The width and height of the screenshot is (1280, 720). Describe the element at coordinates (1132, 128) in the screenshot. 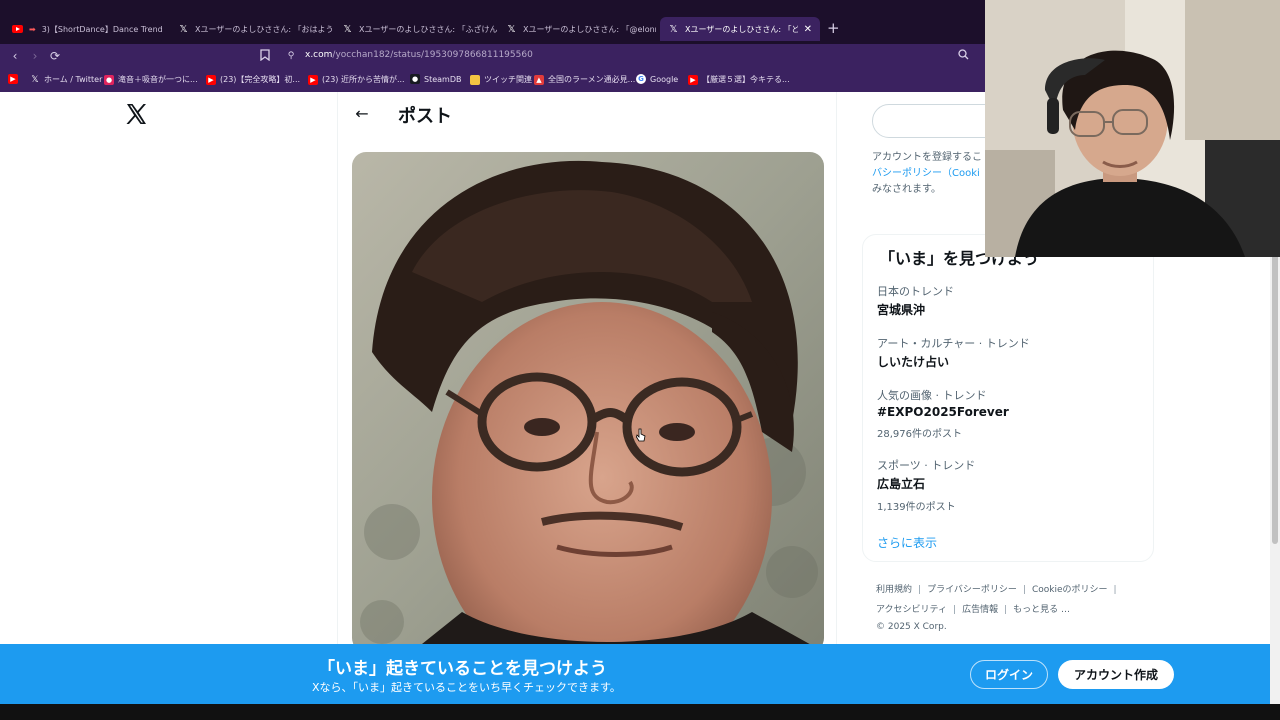

I see `webcam-overlay` at that location.